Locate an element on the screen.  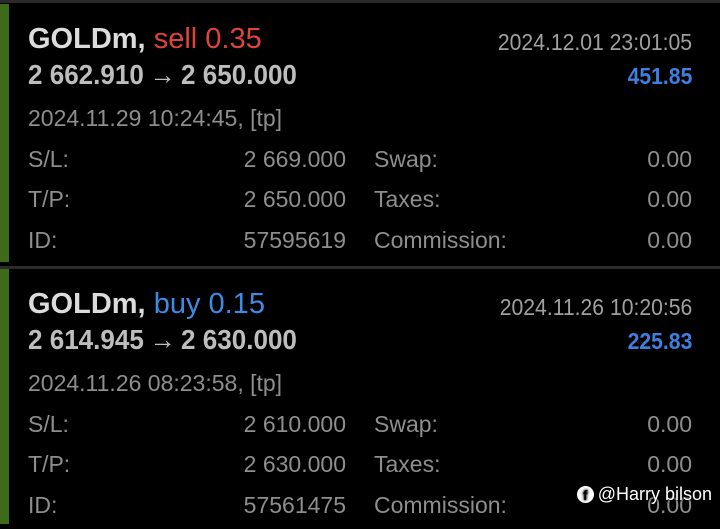
deal-open-time: 2024.11.26 08:23:58, [tp] is located at coordinates (155, 383).